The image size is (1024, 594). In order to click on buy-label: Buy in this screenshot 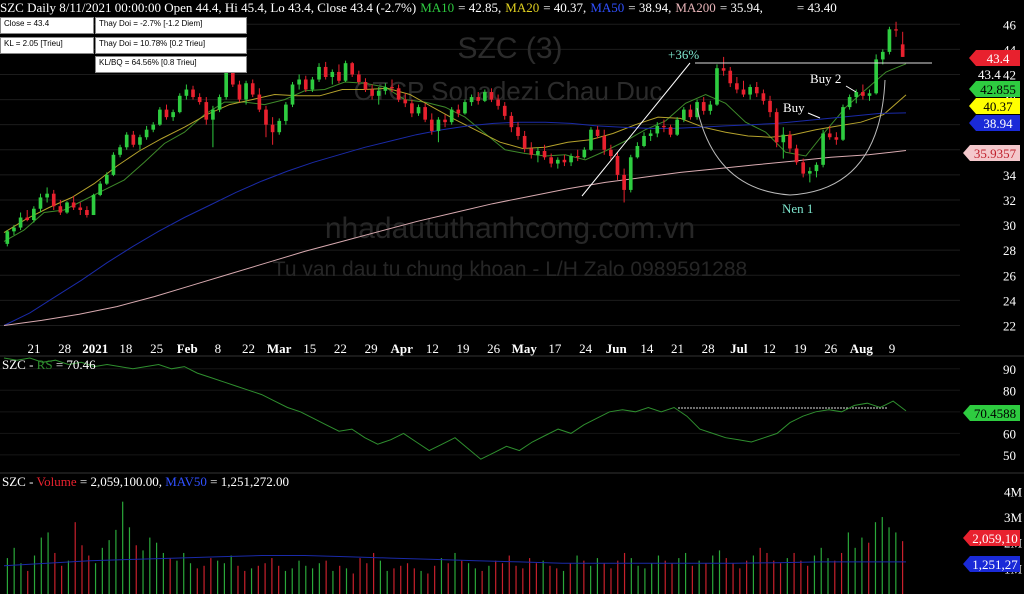, I will do `click(794, 107)`.